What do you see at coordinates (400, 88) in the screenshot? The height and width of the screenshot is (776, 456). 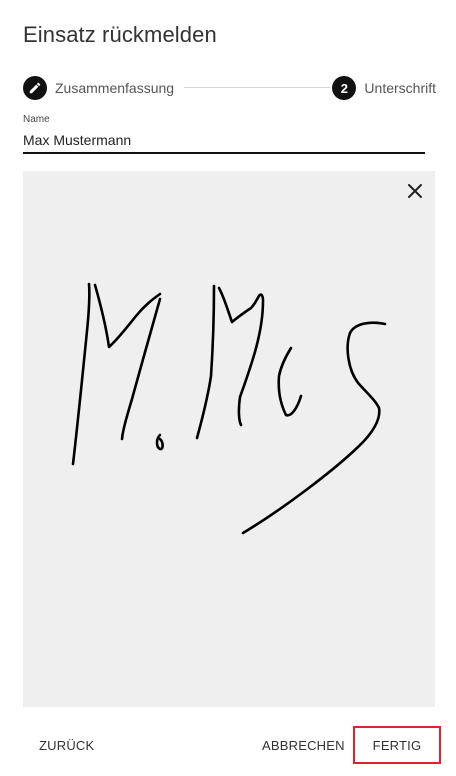 I see `step-signature-label: Unterschrift` at bounding box center [400, 88].